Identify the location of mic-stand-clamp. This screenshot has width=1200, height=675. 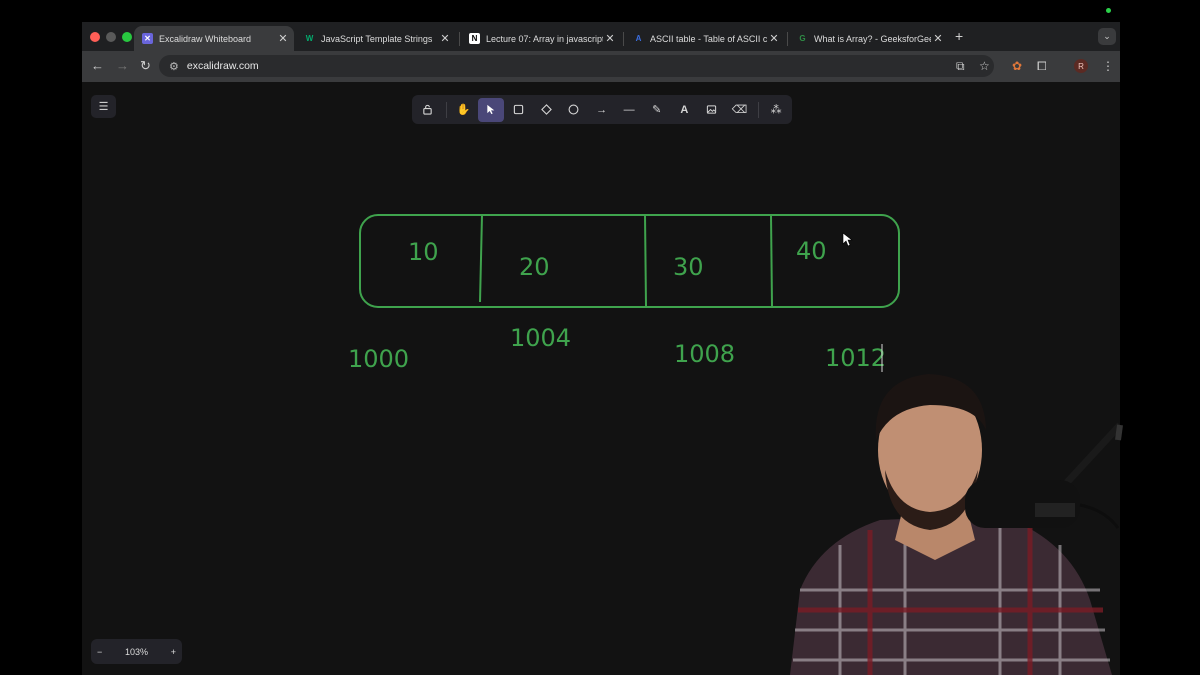
(1119, 432).